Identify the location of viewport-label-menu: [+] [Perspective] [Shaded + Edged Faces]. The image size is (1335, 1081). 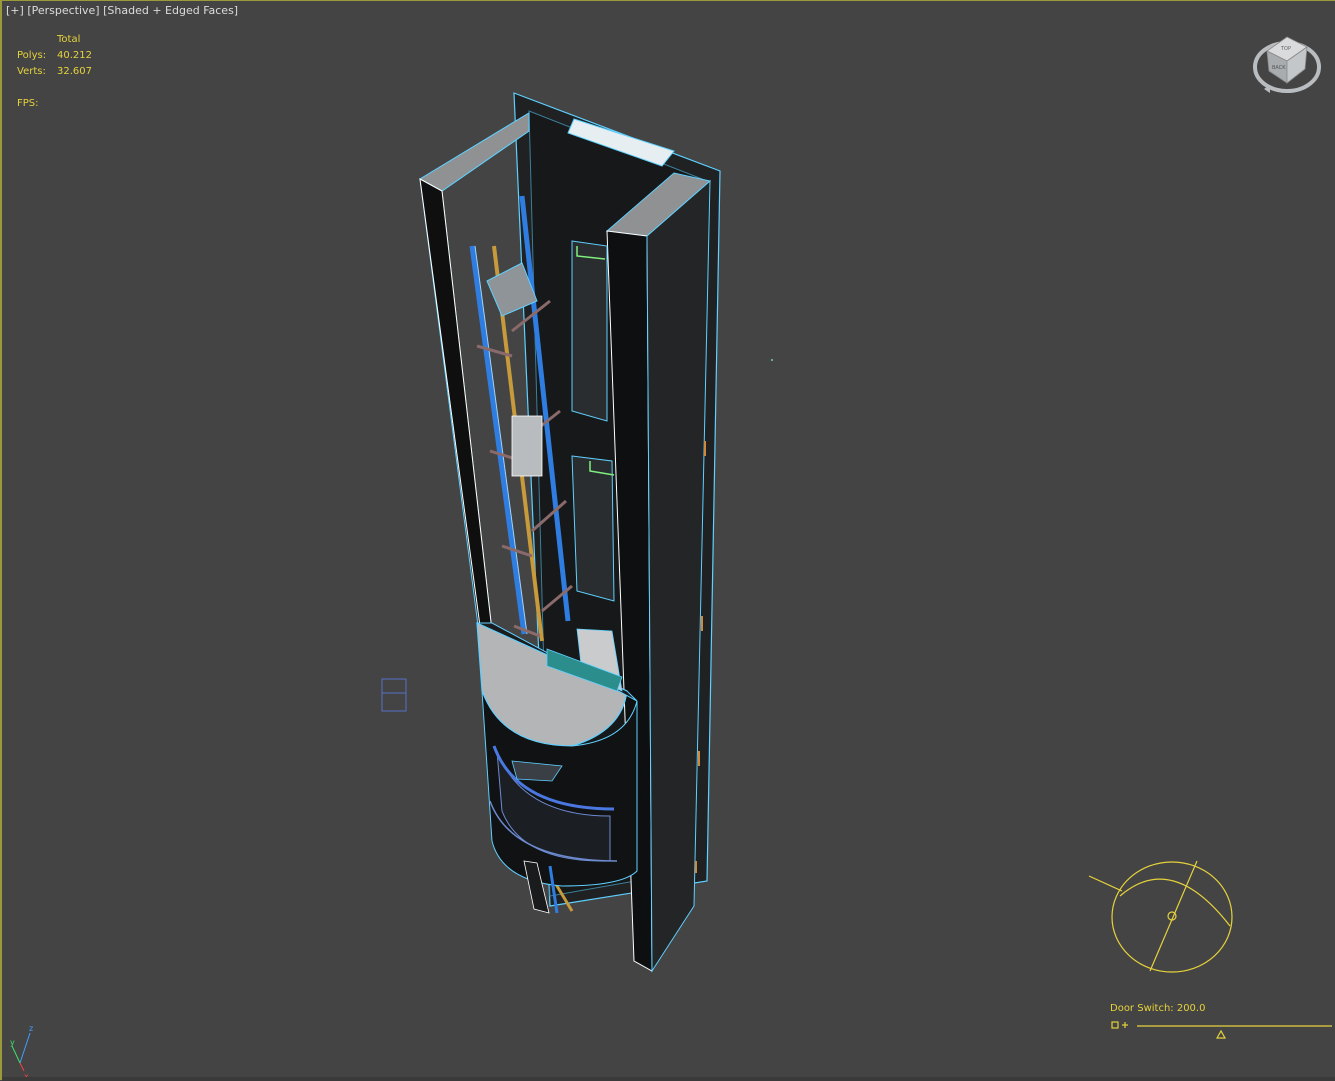
(122, 10).